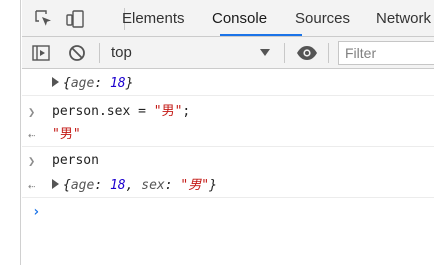  Describe the element at coordinates (66, 134) in the screenshot. I see `console-result: "男"` at that location.